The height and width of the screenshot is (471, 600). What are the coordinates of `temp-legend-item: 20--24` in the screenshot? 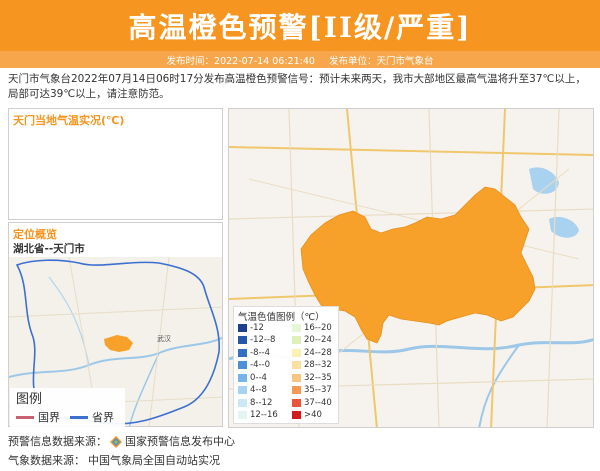 It's located at (312, 340).